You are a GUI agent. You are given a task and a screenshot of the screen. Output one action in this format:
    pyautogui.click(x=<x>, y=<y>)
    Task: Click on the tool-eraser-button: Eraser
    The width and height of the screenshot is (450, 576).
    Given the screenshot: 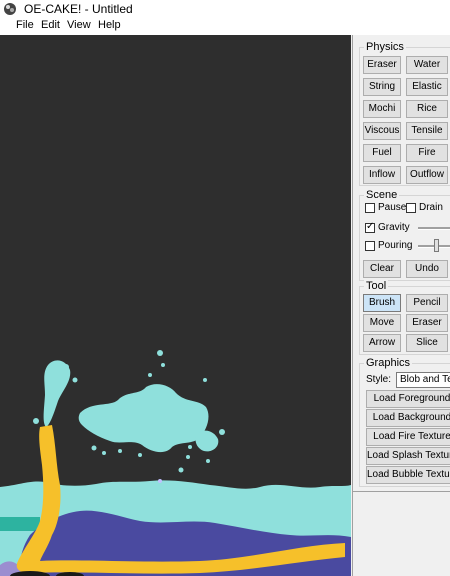 What is the action you would take?
    pyautogui.click(x=427, y=323)
    